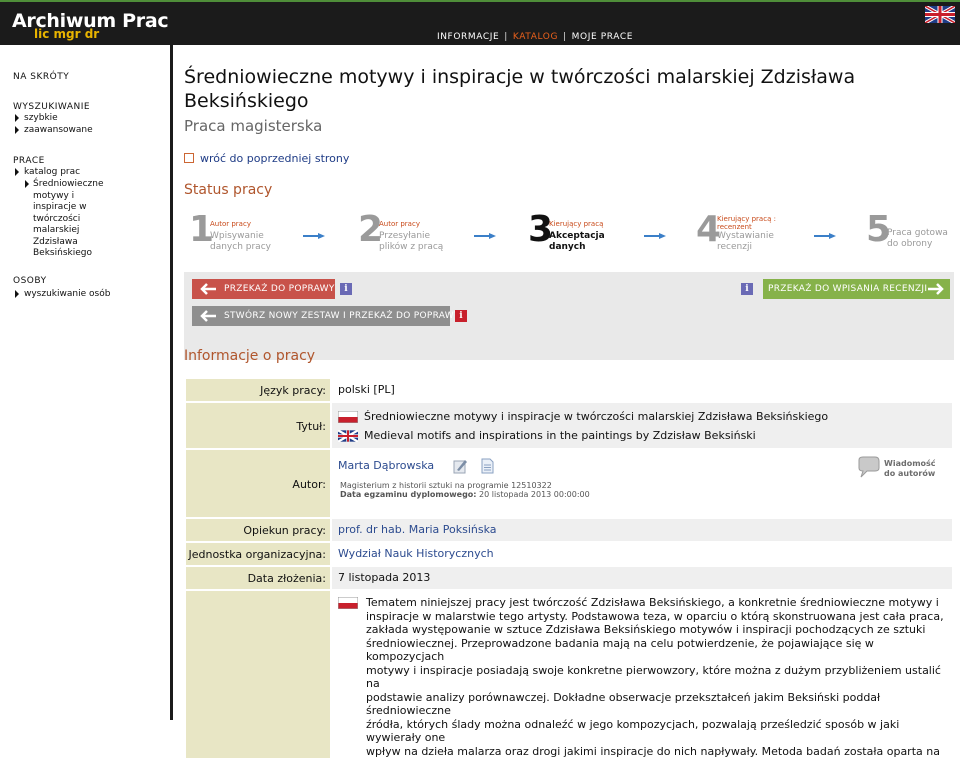 The image size is (960, 760). I want to click on button-label: PRZEKAŻ DO POPRAWY, so click(279, 289).